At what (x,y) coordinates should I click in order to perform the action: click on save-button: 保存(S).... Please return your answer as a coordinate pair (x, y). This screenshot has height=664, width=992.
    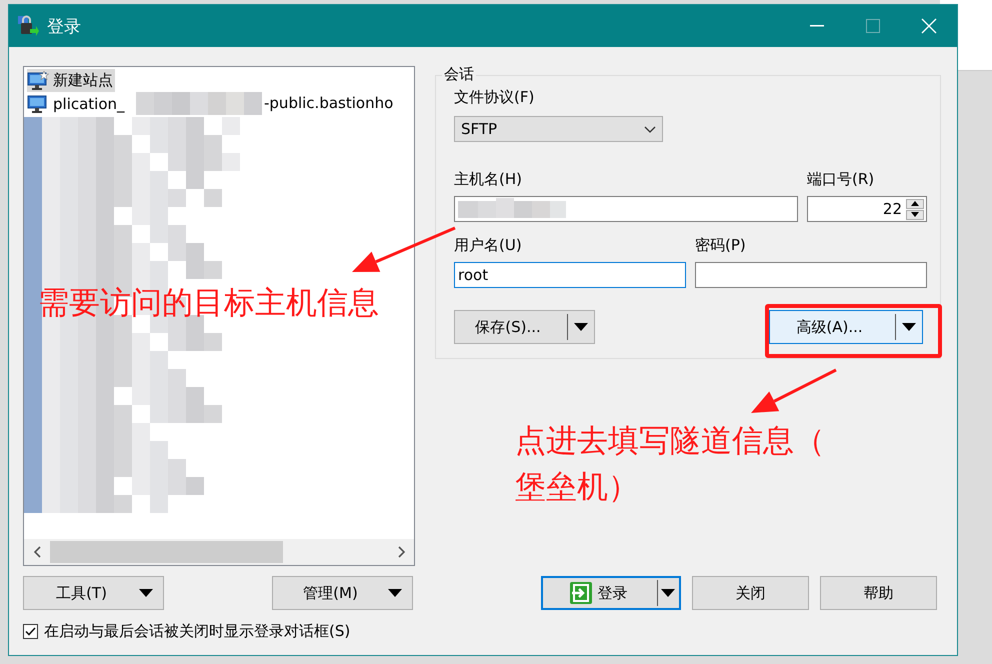
    Looking at the image, I should click on (524, 327).